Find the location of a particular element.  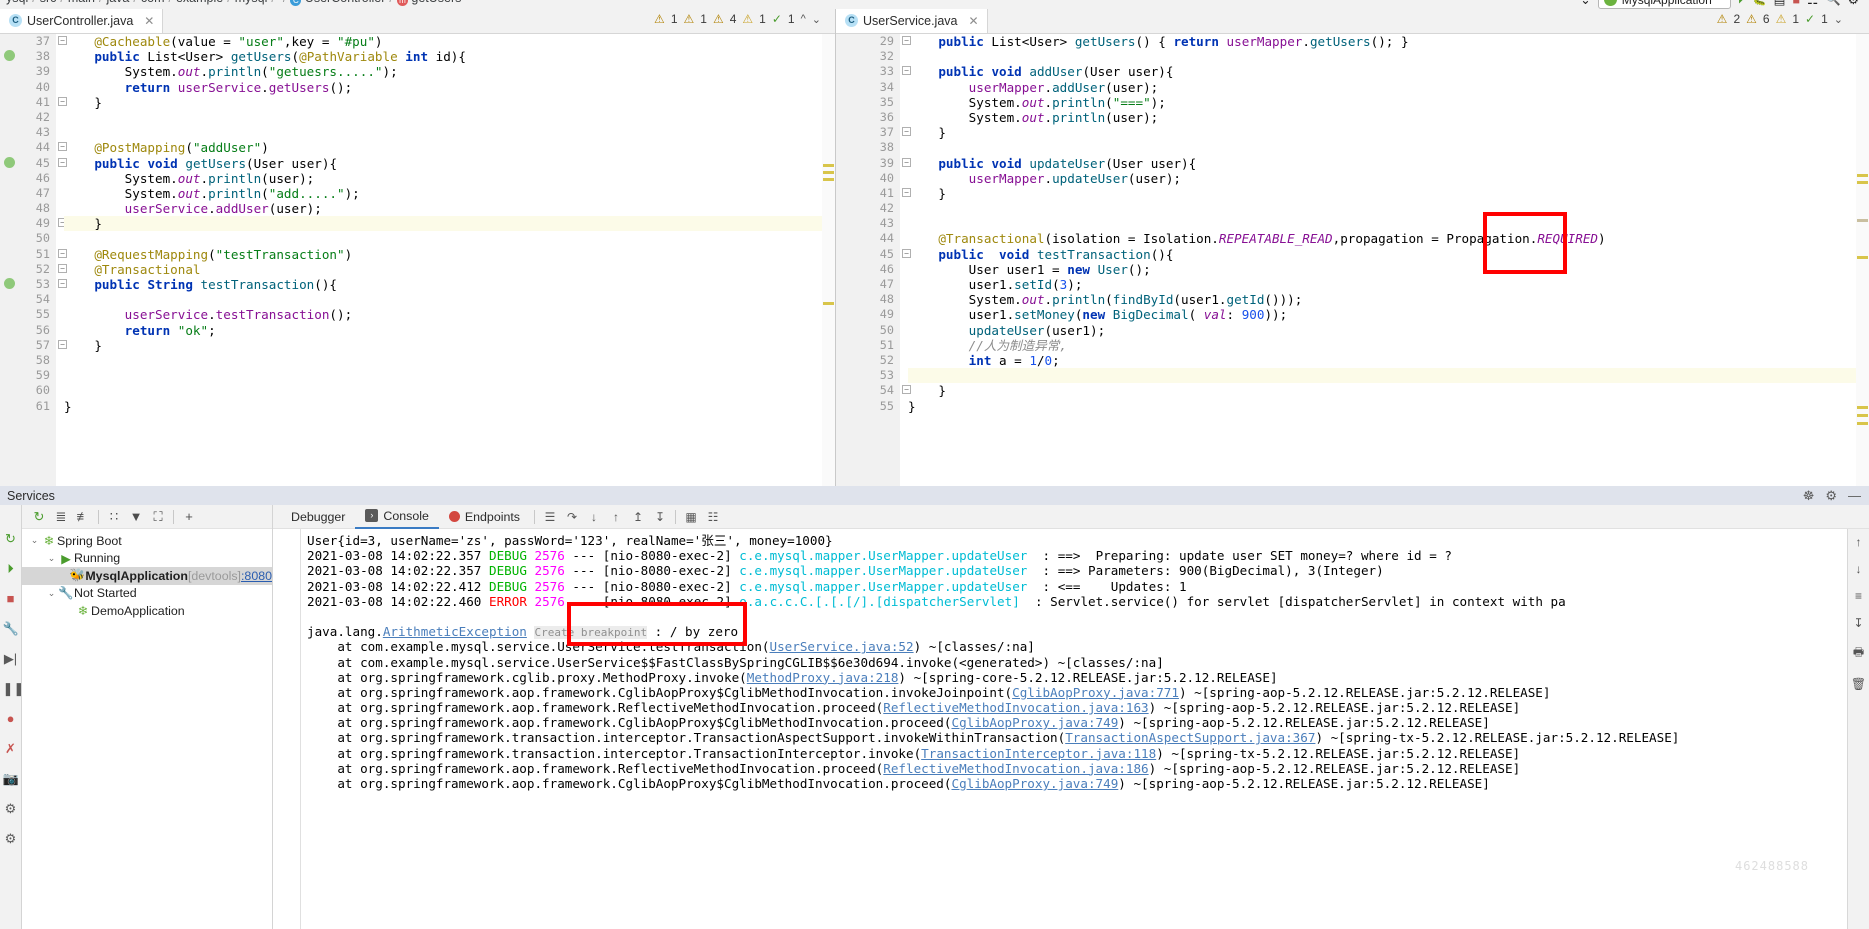

code-line: return userService.getUsers(); is located at coordinates (449, 87).